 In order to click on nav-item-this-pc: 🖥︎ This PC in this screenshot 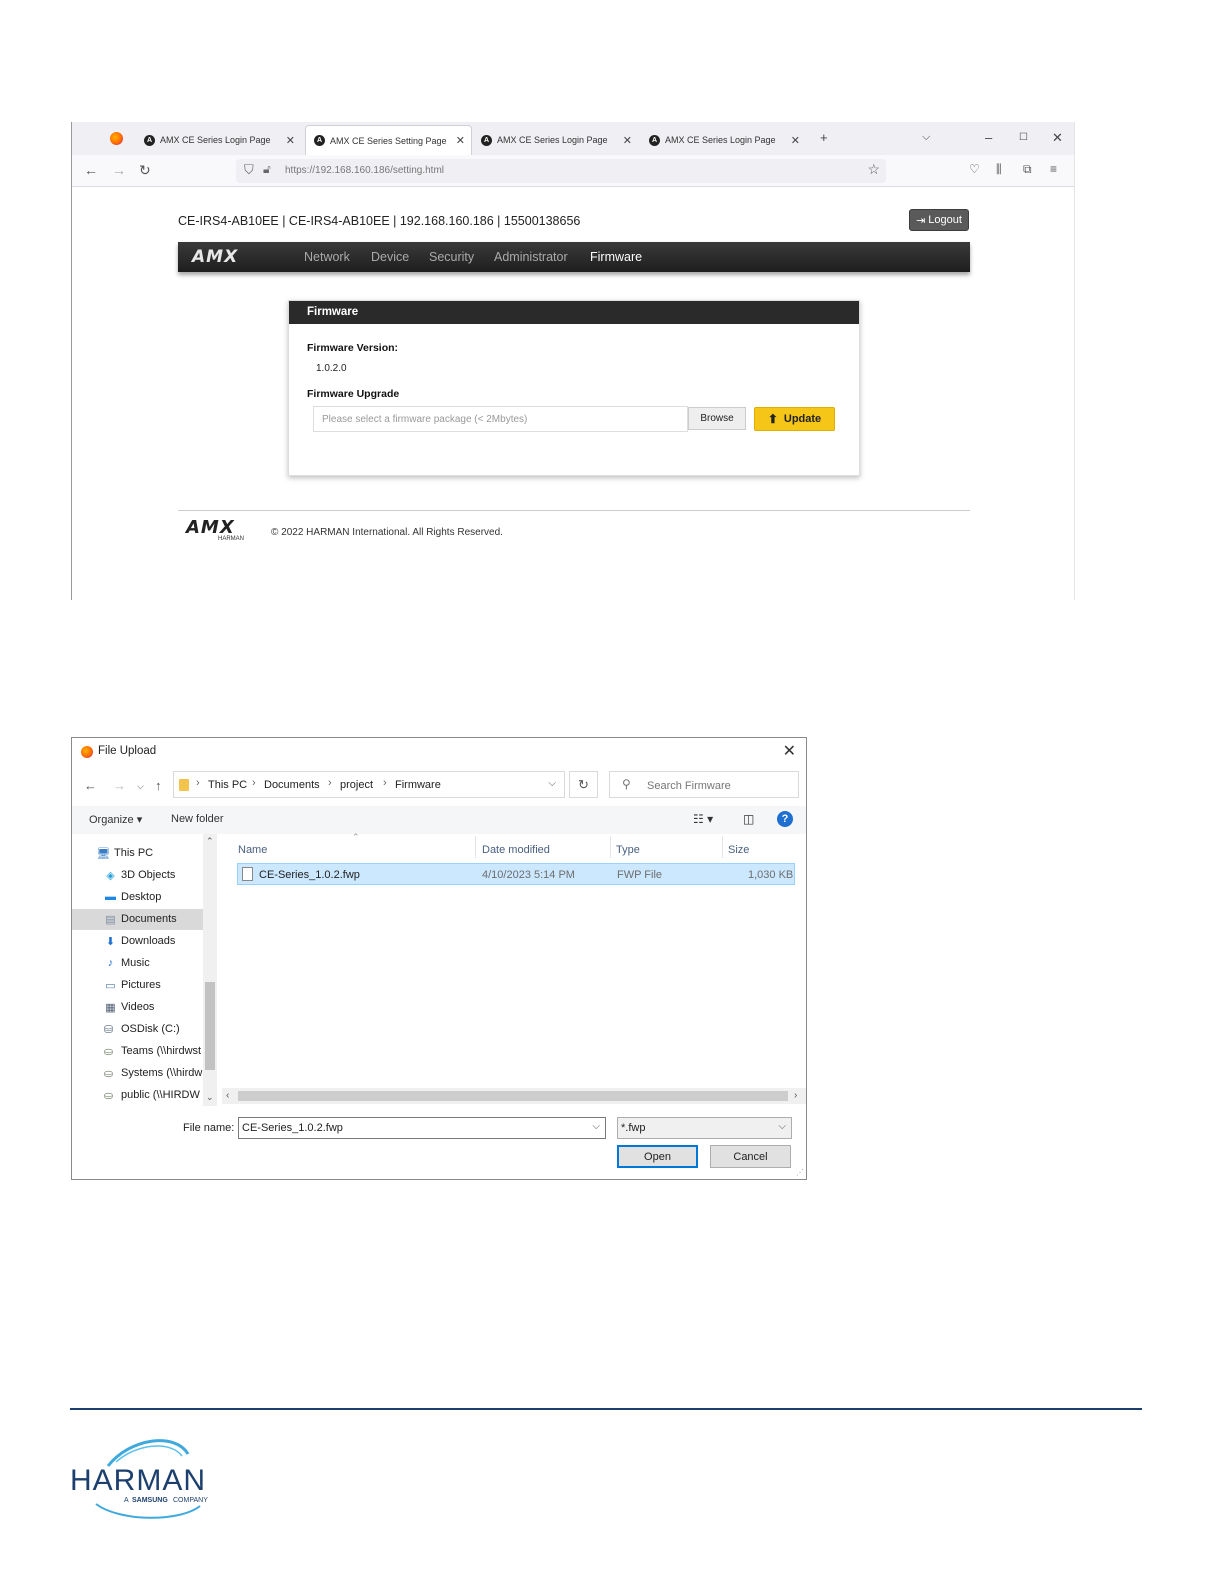, I will do `click(137, 853)`.